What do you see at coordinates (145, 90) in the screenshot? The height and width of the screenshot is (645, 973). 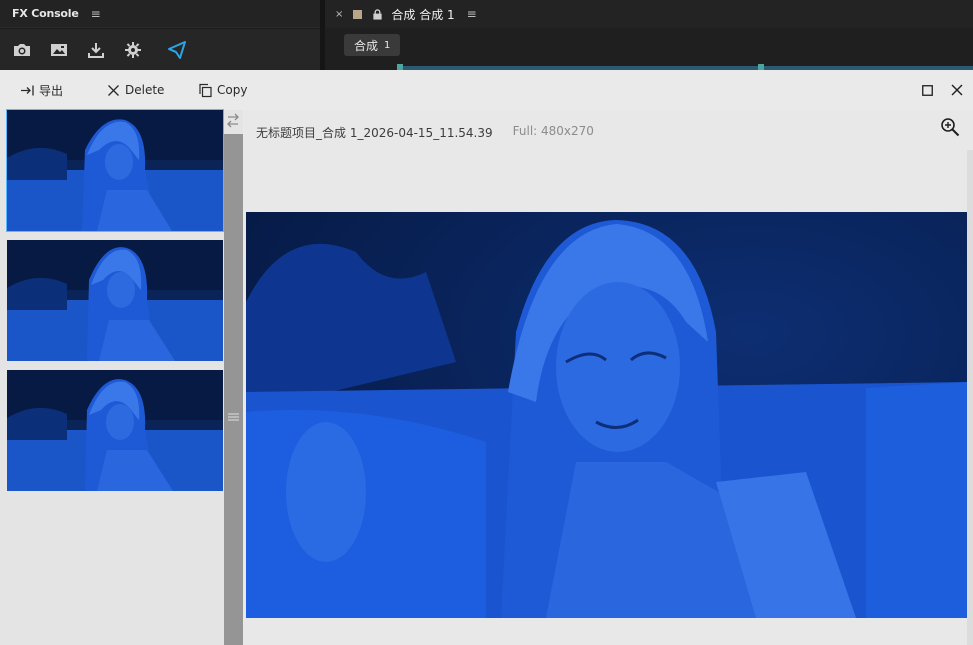 I see `delete-label: Delete` at bounding box center [145, 90].